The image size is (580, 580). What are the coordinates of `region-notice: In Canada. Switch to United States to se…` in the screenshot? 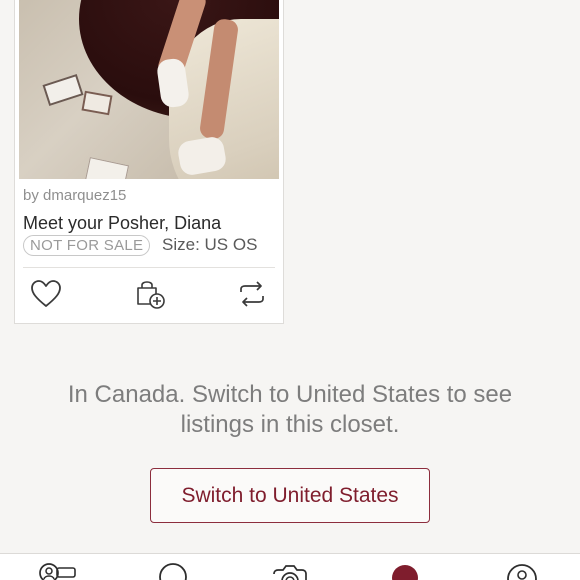 It's located at (290, 409).